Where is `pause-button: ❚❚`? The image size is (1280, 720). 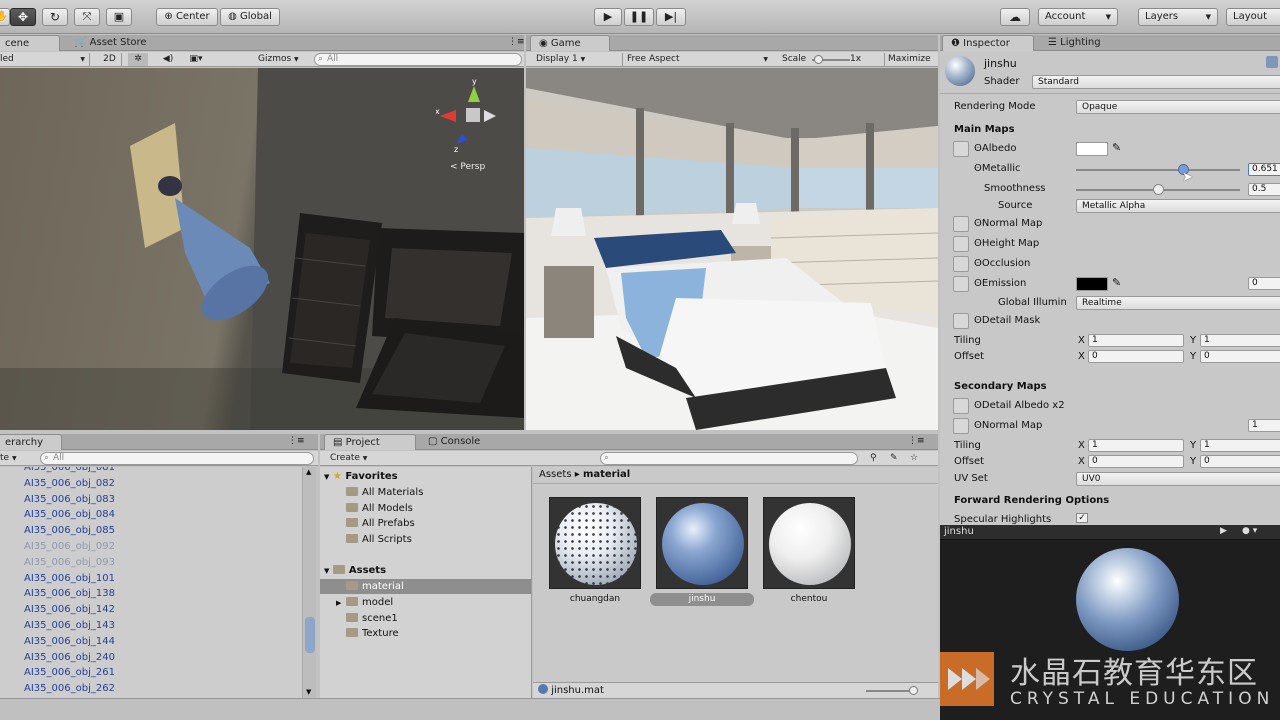
pause-button: ❚❚ is located at coordinates (639, 17).